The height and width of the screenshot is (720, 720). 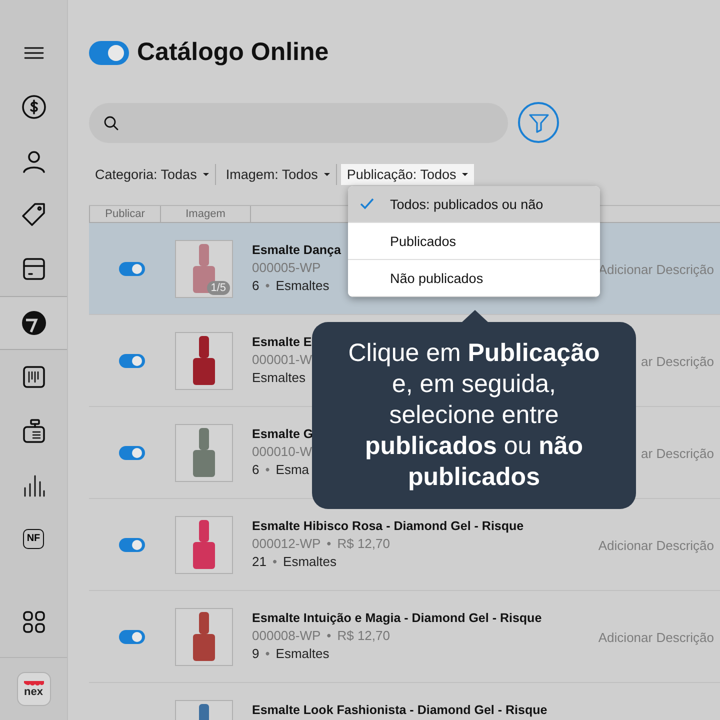 What do you see at coordinates (286, 267) in the screenshot?
I see `product-detail: 000005-WP` at bounding box center [286, 267].